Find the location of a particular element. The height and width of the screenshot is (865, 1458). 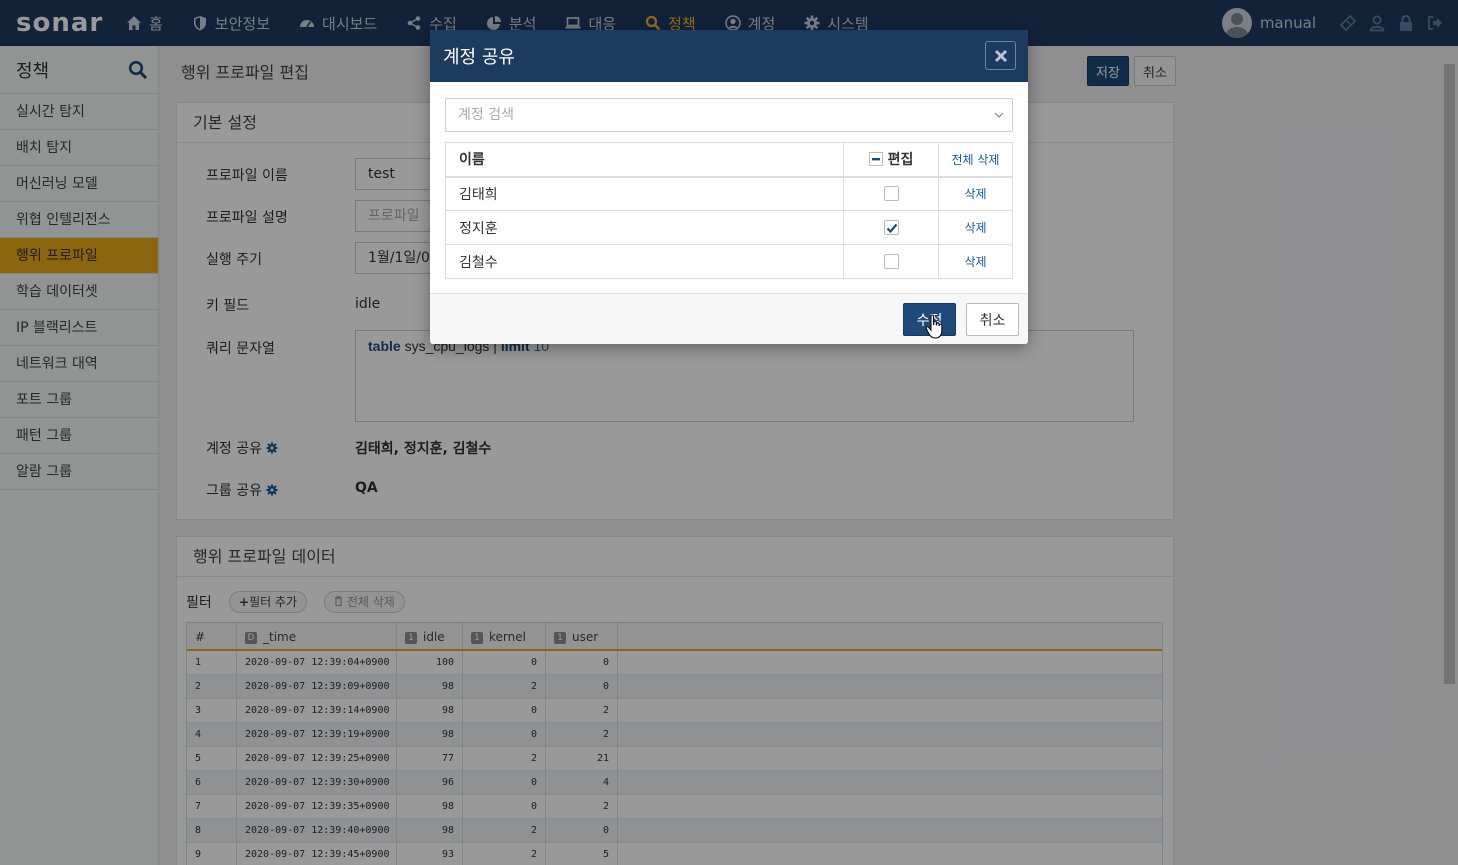

account-search-placeholder: 계정 검색 is located at coordinates (486, 115).